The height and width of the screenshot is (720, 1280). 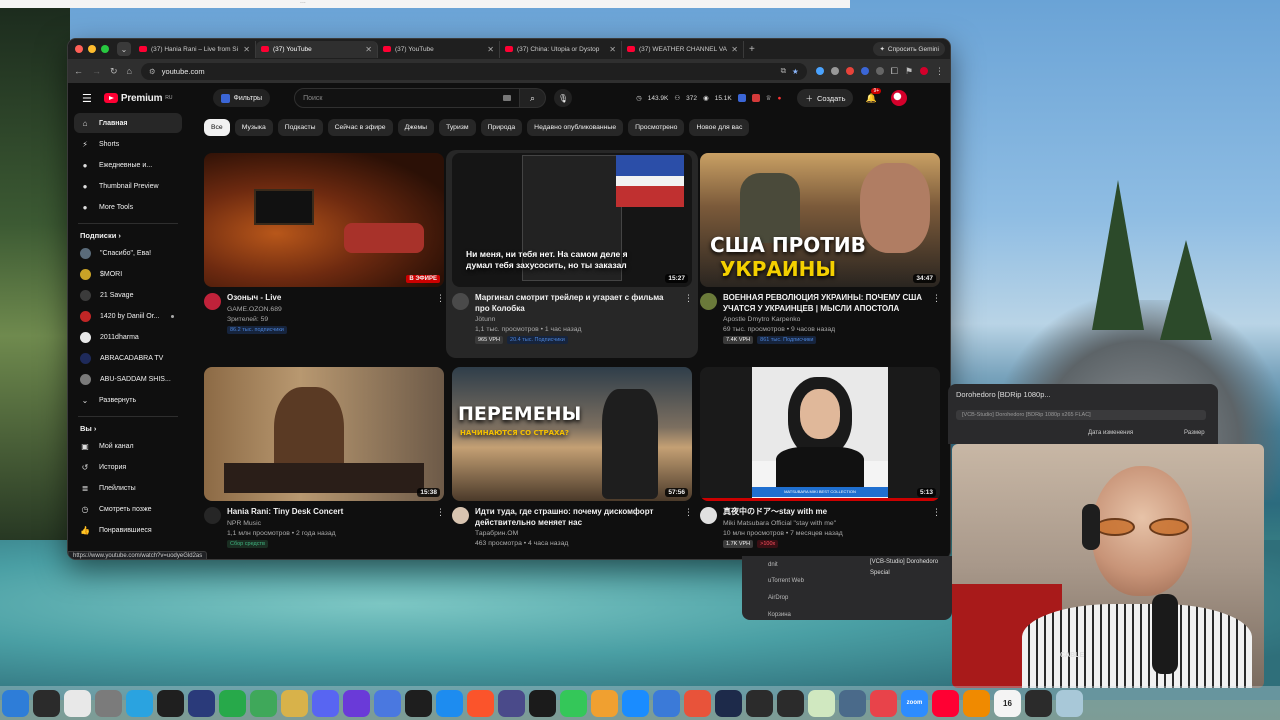 I want to click on brave-icon, so click(x=480, y=703).